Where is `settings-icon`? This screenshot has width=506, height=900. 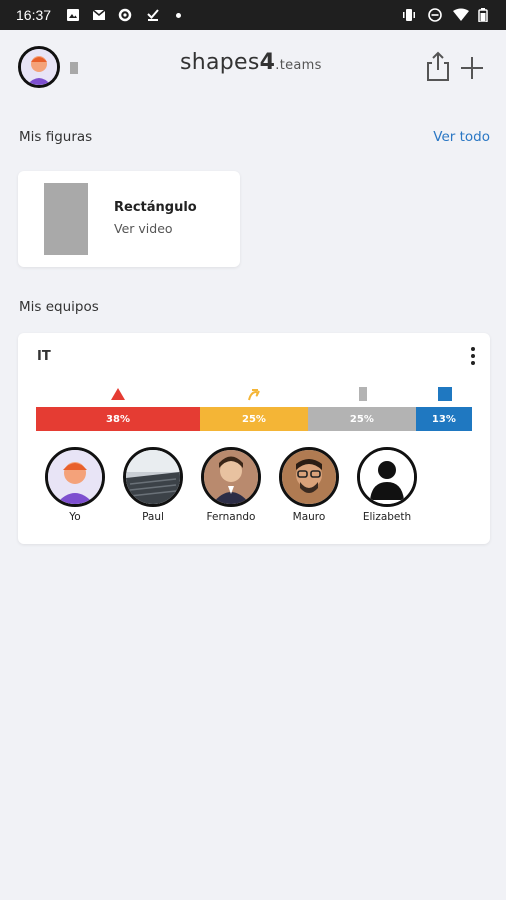 settings-icon is located at coordinates (125, 15).